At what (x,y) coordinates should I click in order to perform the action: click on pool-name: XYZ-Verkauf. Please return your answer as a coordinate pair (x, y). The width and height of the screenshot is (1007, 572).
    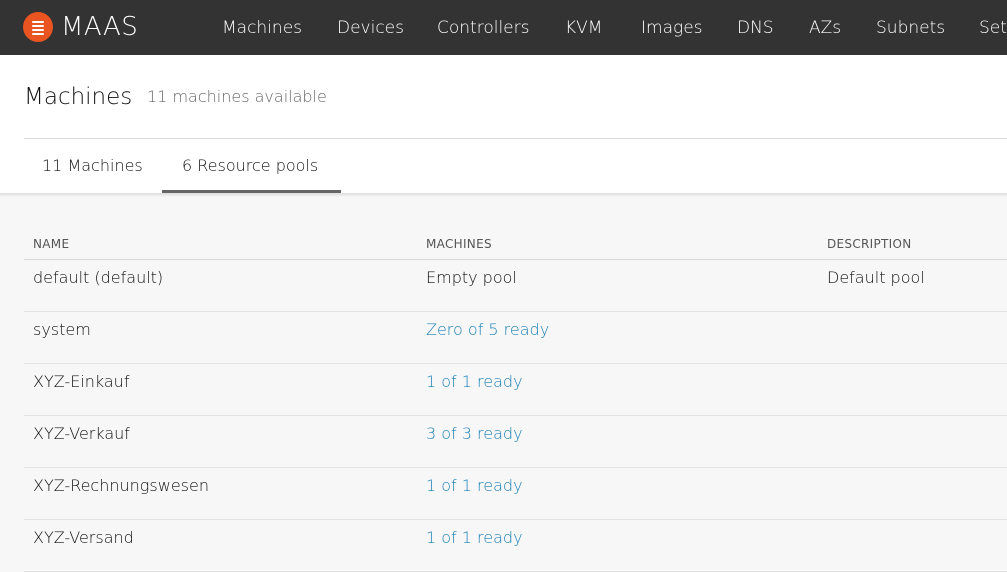
    Looking at the image, I should click on (81, 433).